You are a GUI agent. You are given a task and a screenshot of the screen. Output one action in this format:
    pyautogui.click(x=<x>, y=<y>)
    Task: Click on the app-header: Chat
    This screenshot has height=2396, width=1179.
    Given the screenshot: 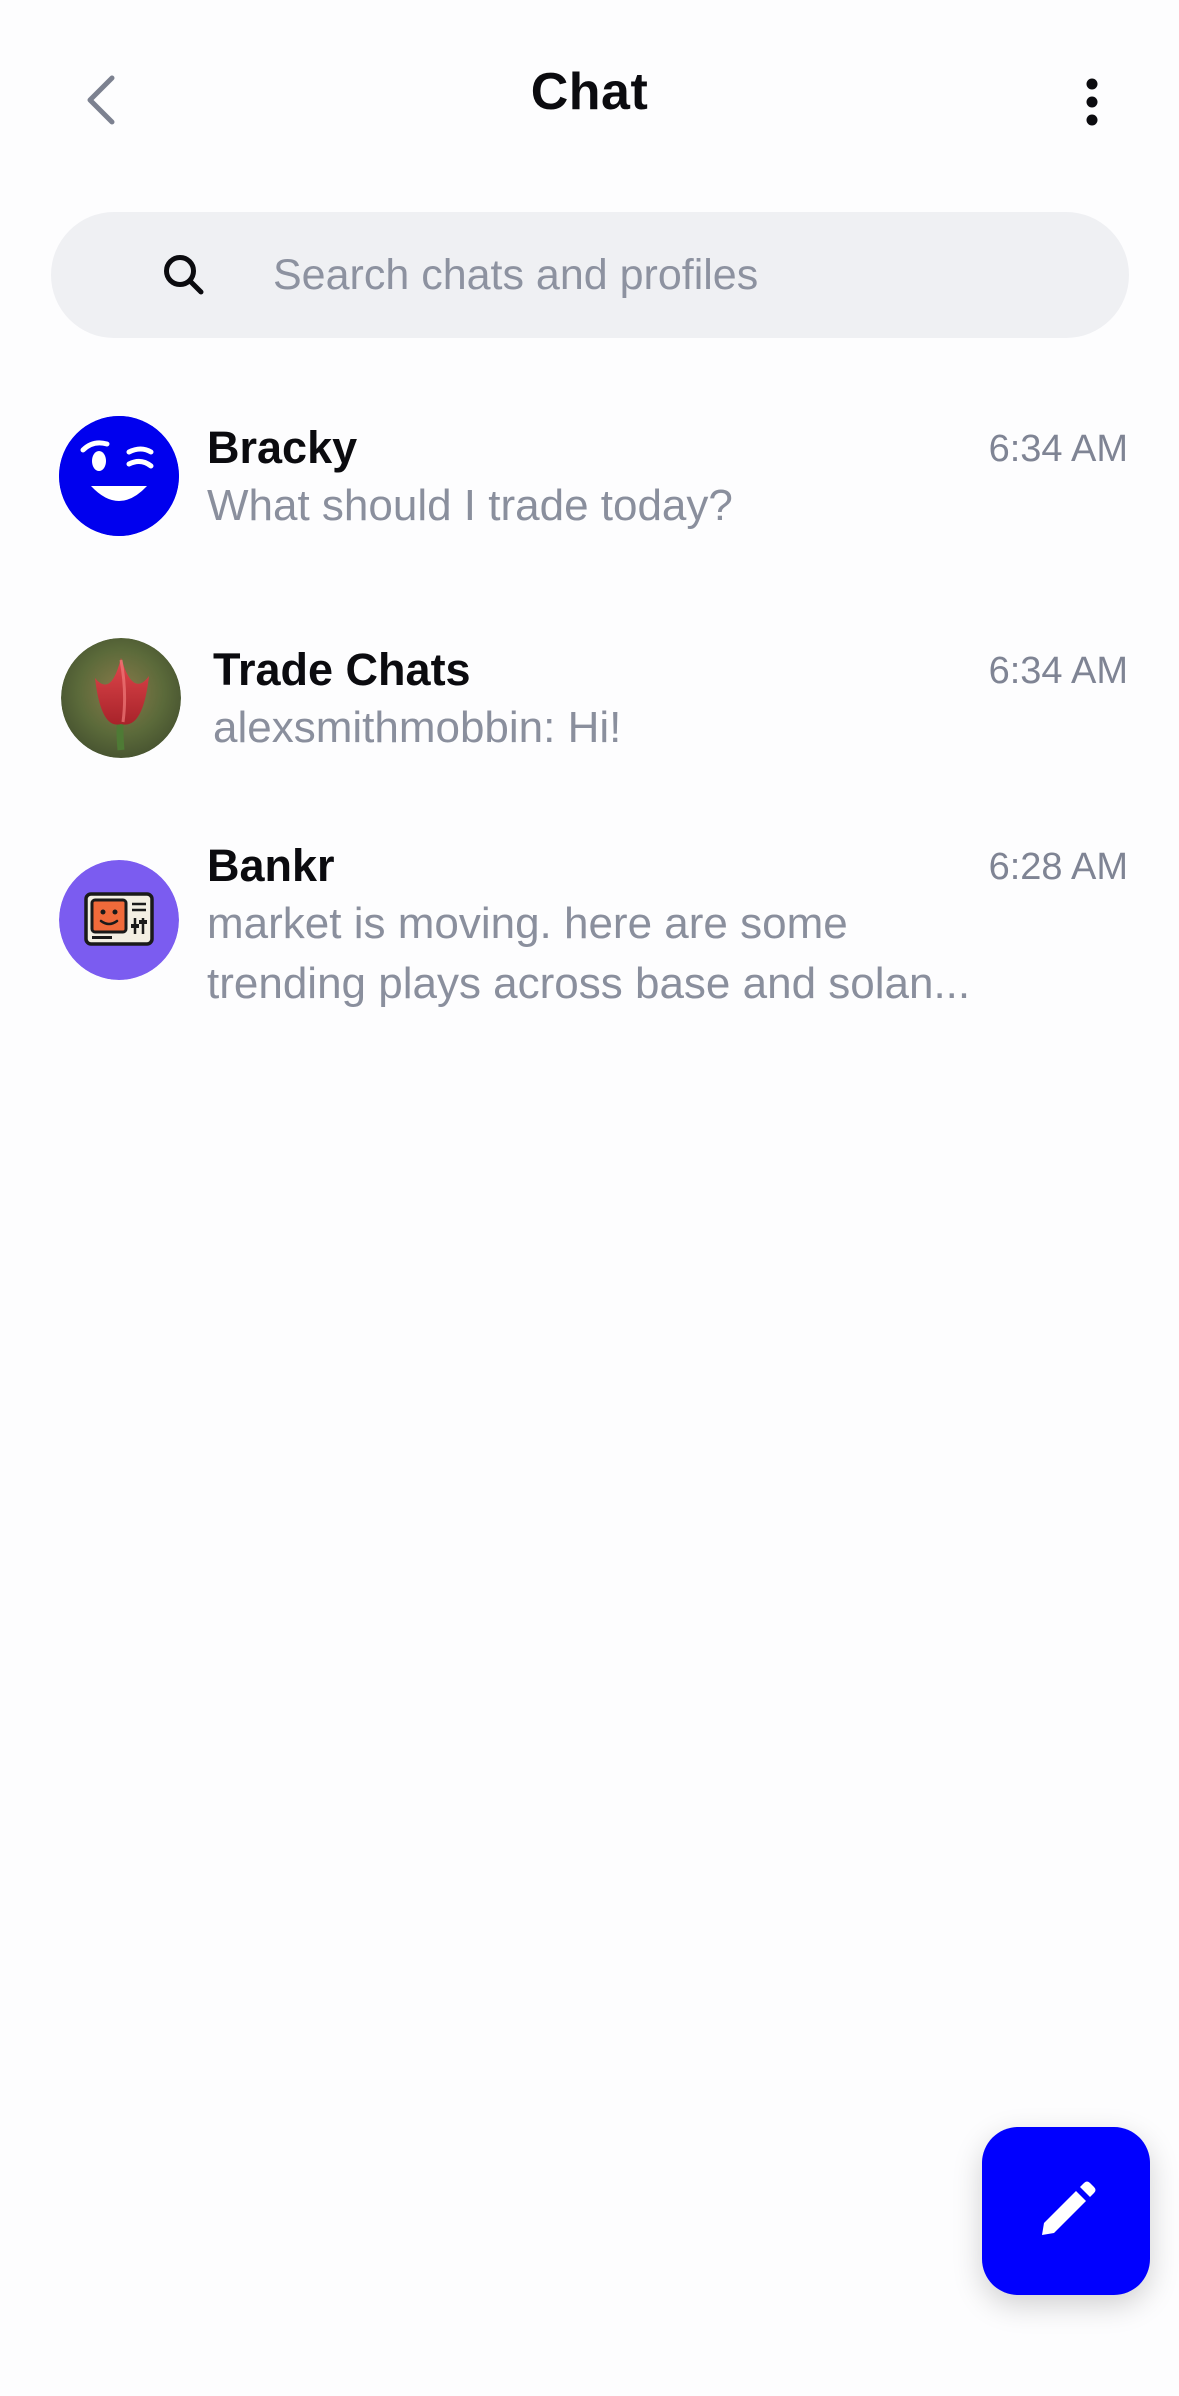 What is the action you would take?
    pyautogui.click(x=589, y=100)
    